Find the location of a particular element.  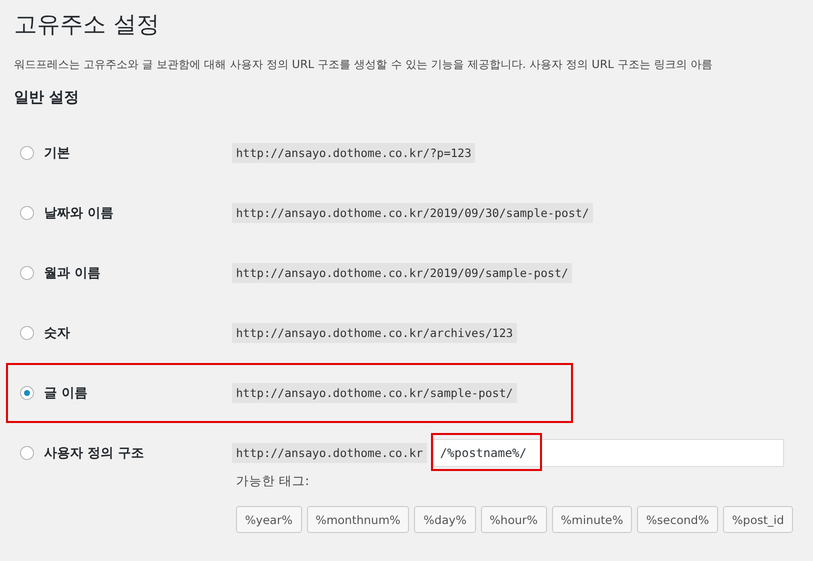

option-label: 글 이름 is located at coordinates (66, 393).